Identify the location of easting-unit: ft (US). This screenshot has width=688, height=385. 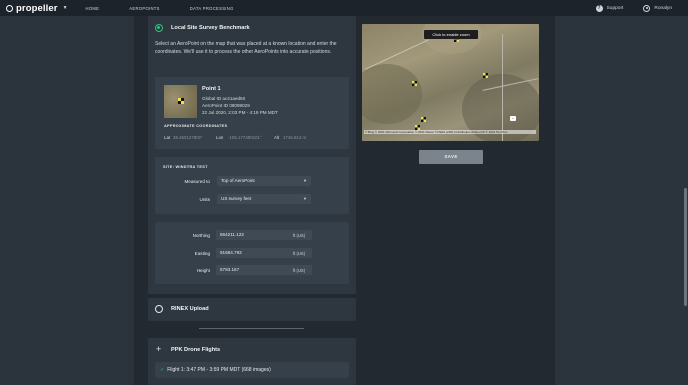
(299, 253).